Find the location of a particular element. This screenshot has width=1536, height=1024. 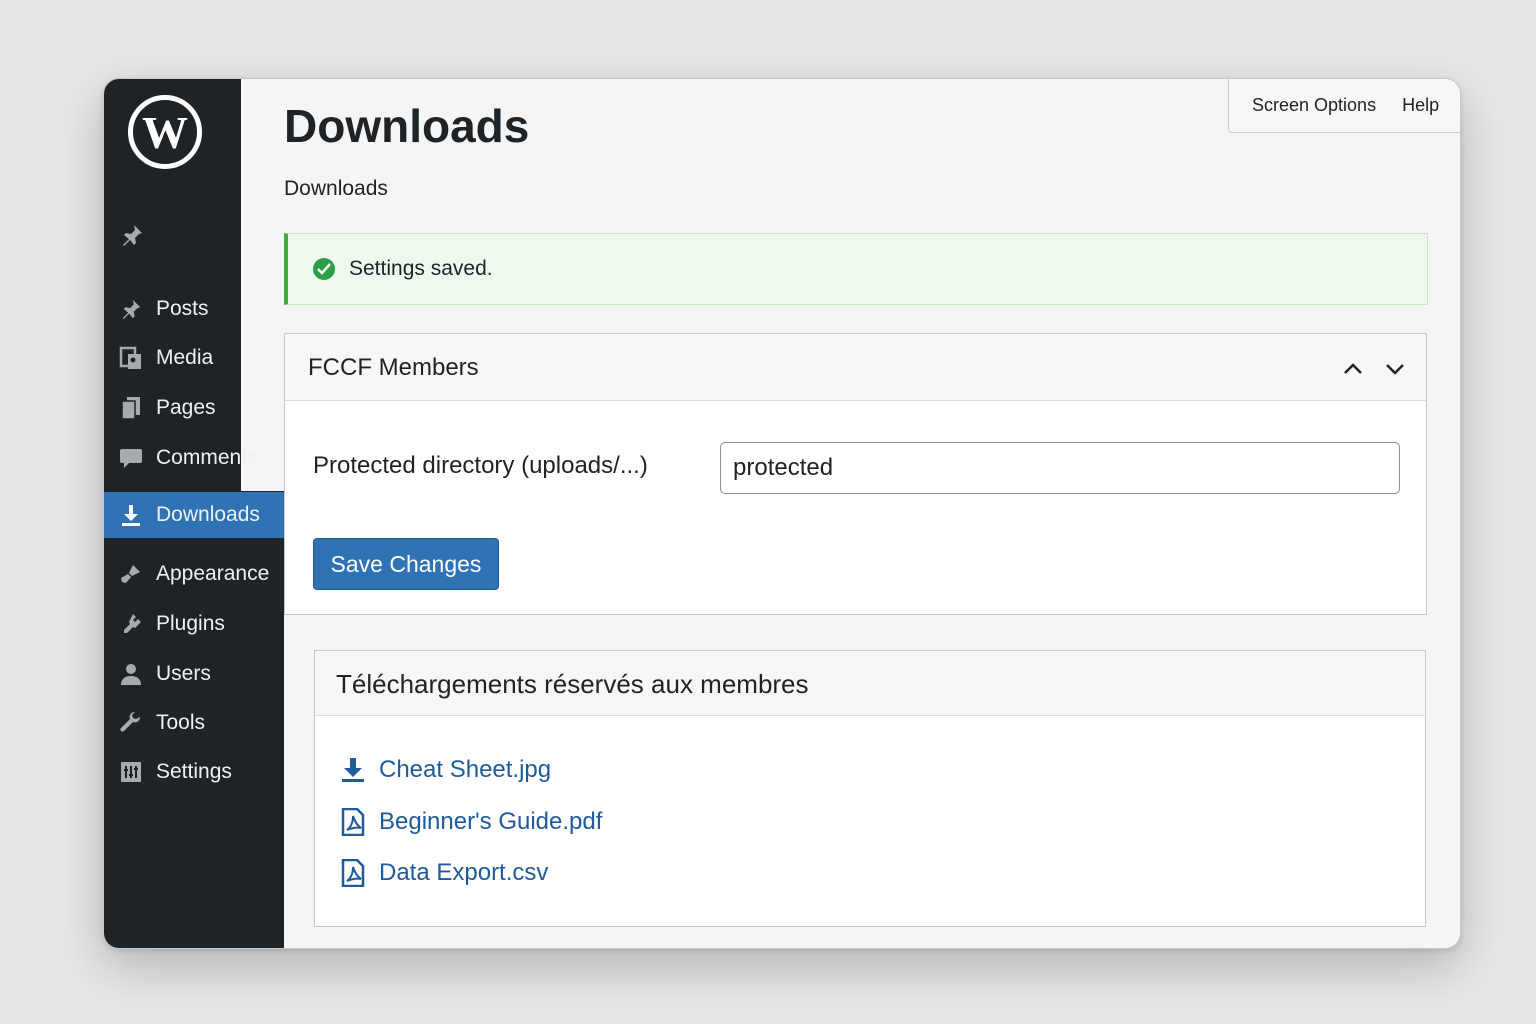

sidebar-item-label: Settings is located at coordinates (194, 771).